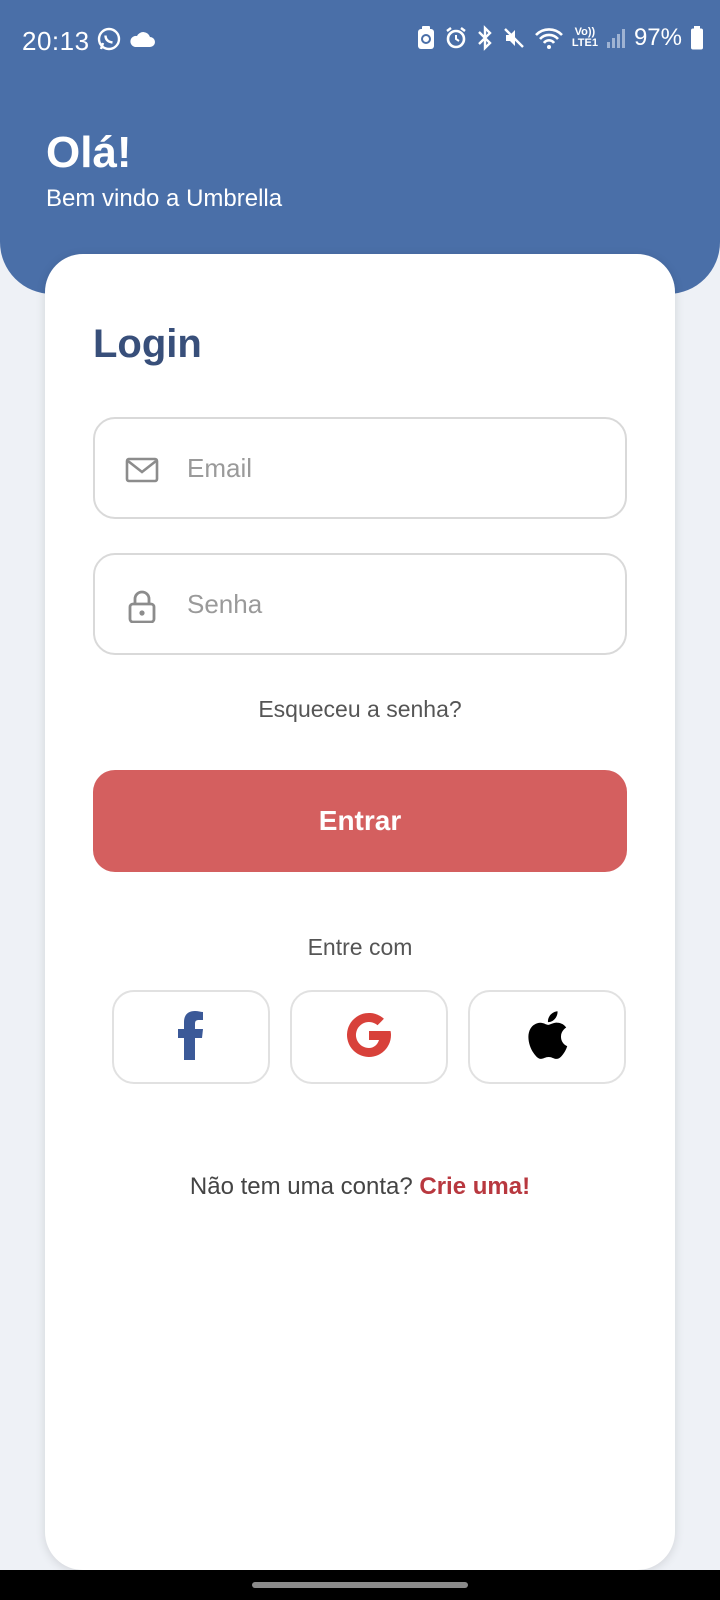 Image resolution: width=720 pixels, height=1600 pixels. I want to click on greeting-title: Olá!, so click(89, 152).